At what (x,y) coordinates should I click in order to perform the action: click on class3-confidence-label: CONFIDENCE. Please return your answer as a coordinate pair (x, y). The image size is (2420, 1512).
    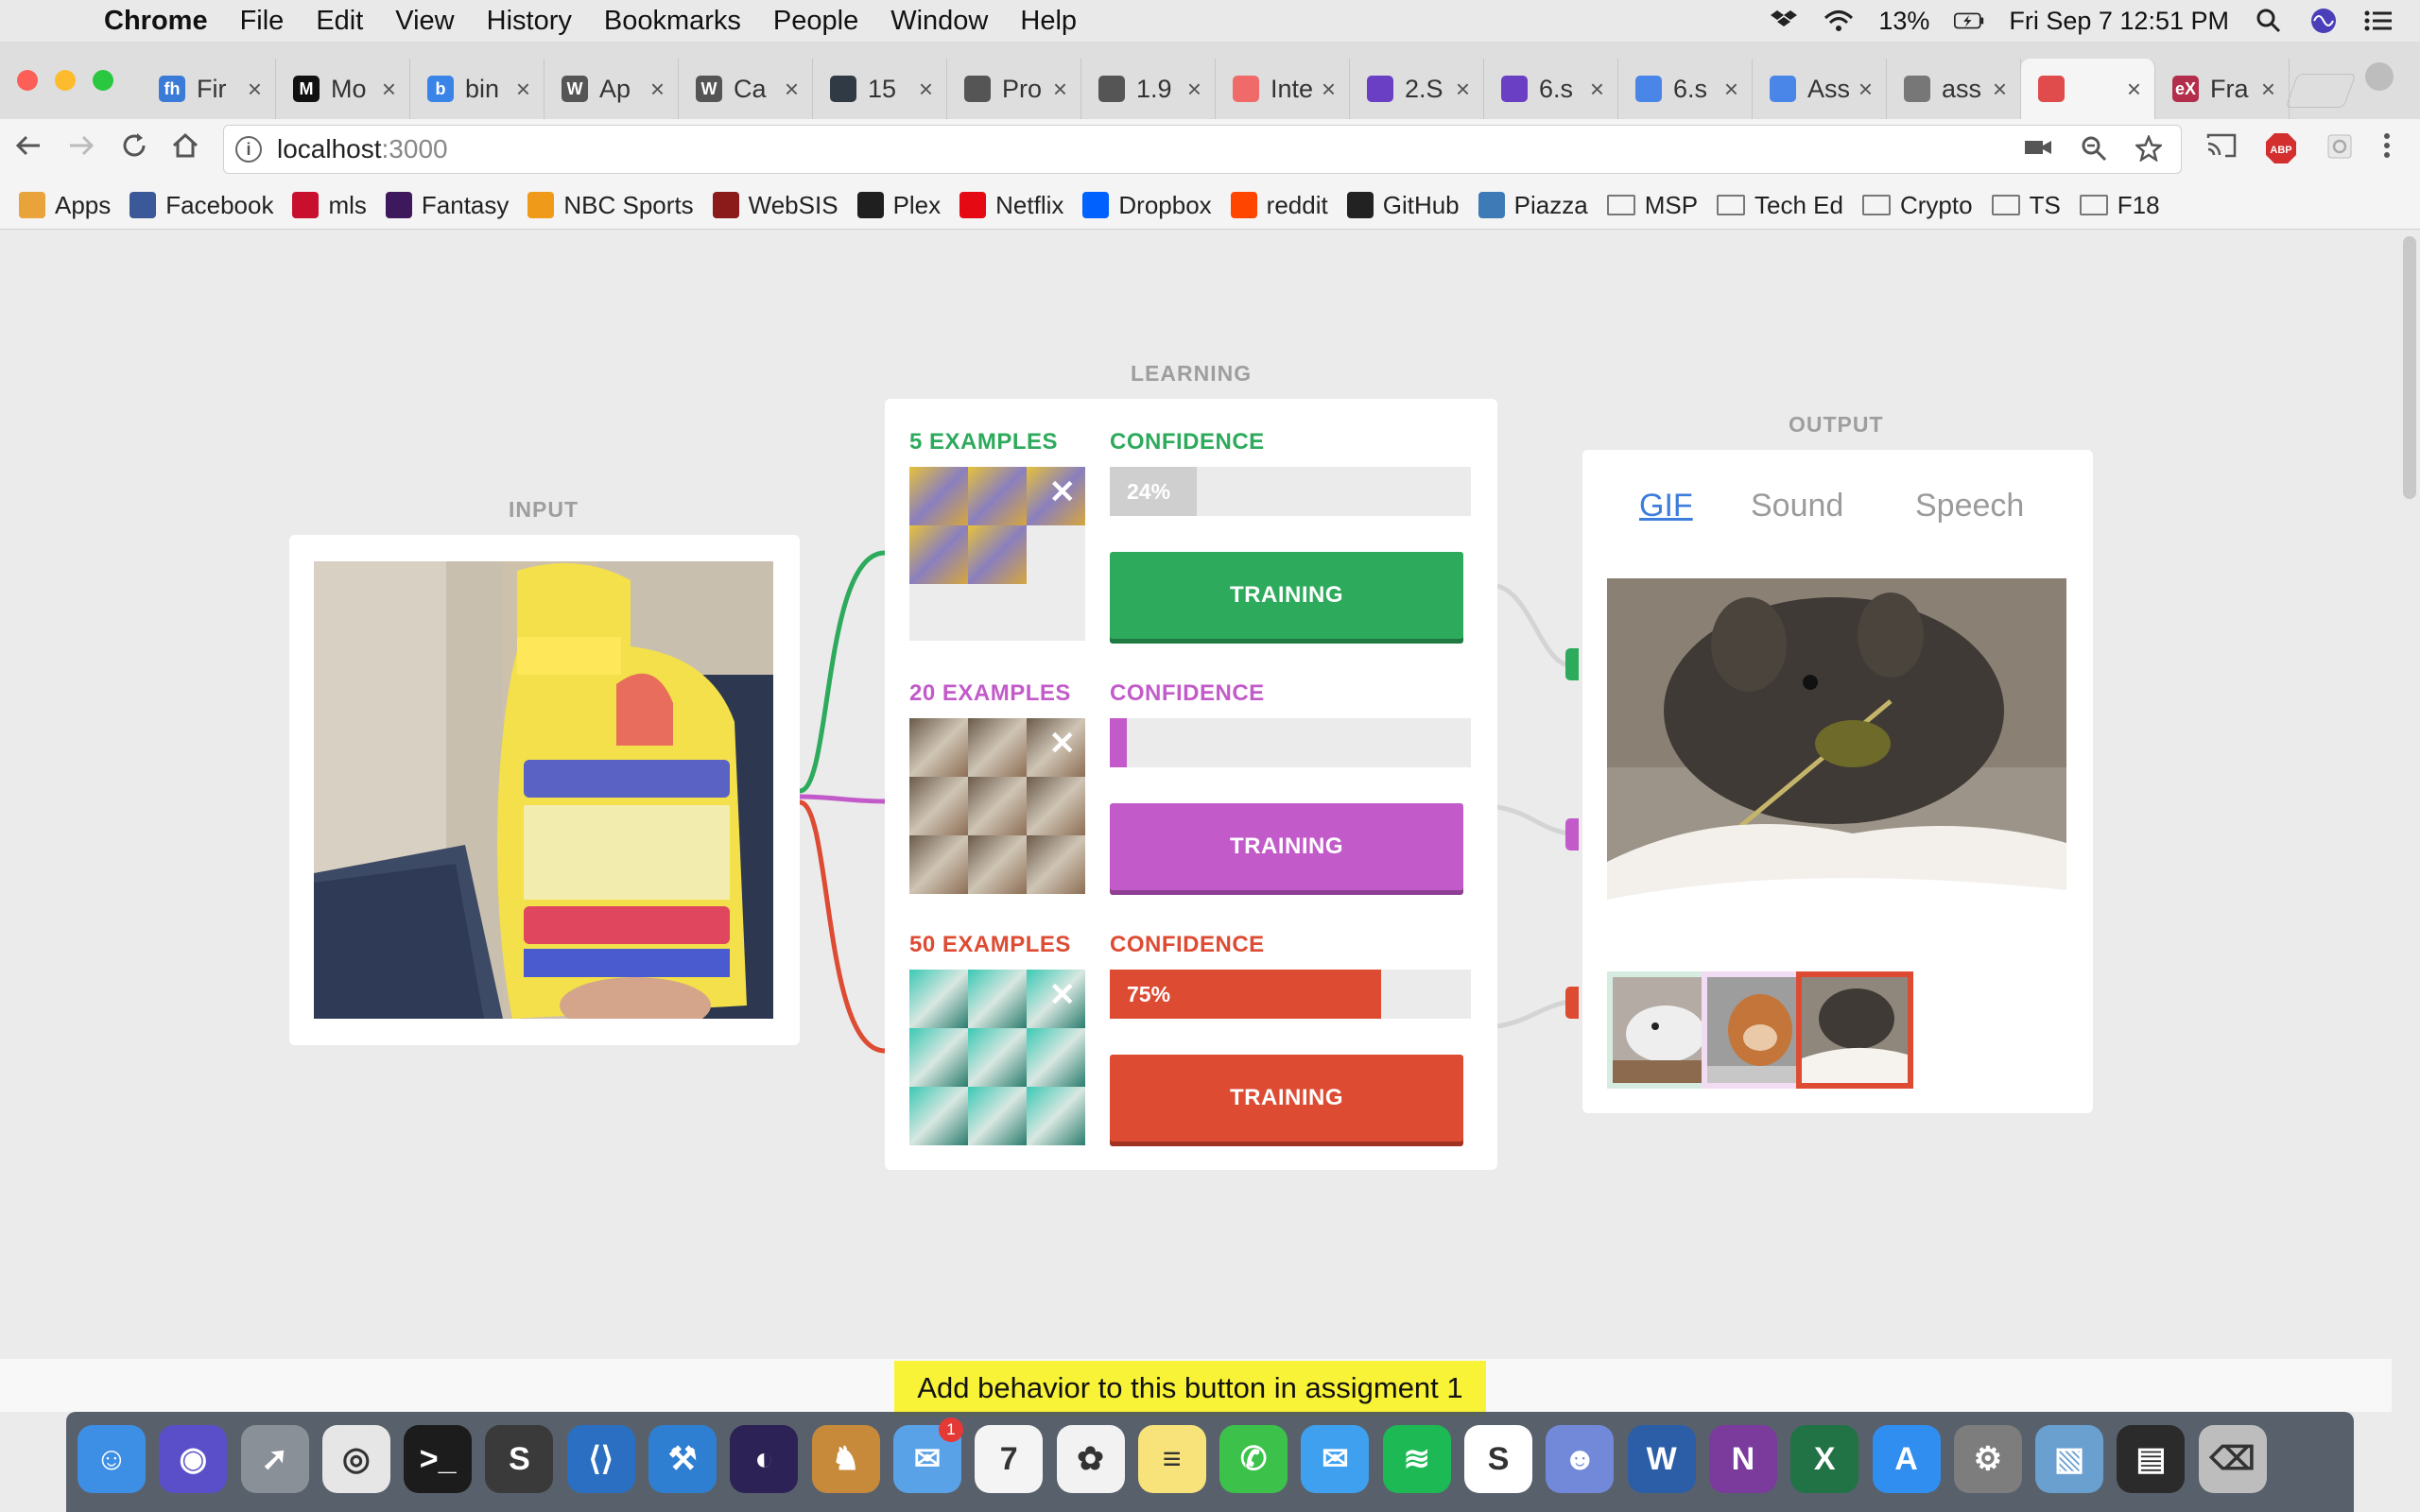
    Looking at the image, I should click on (1187, 944).